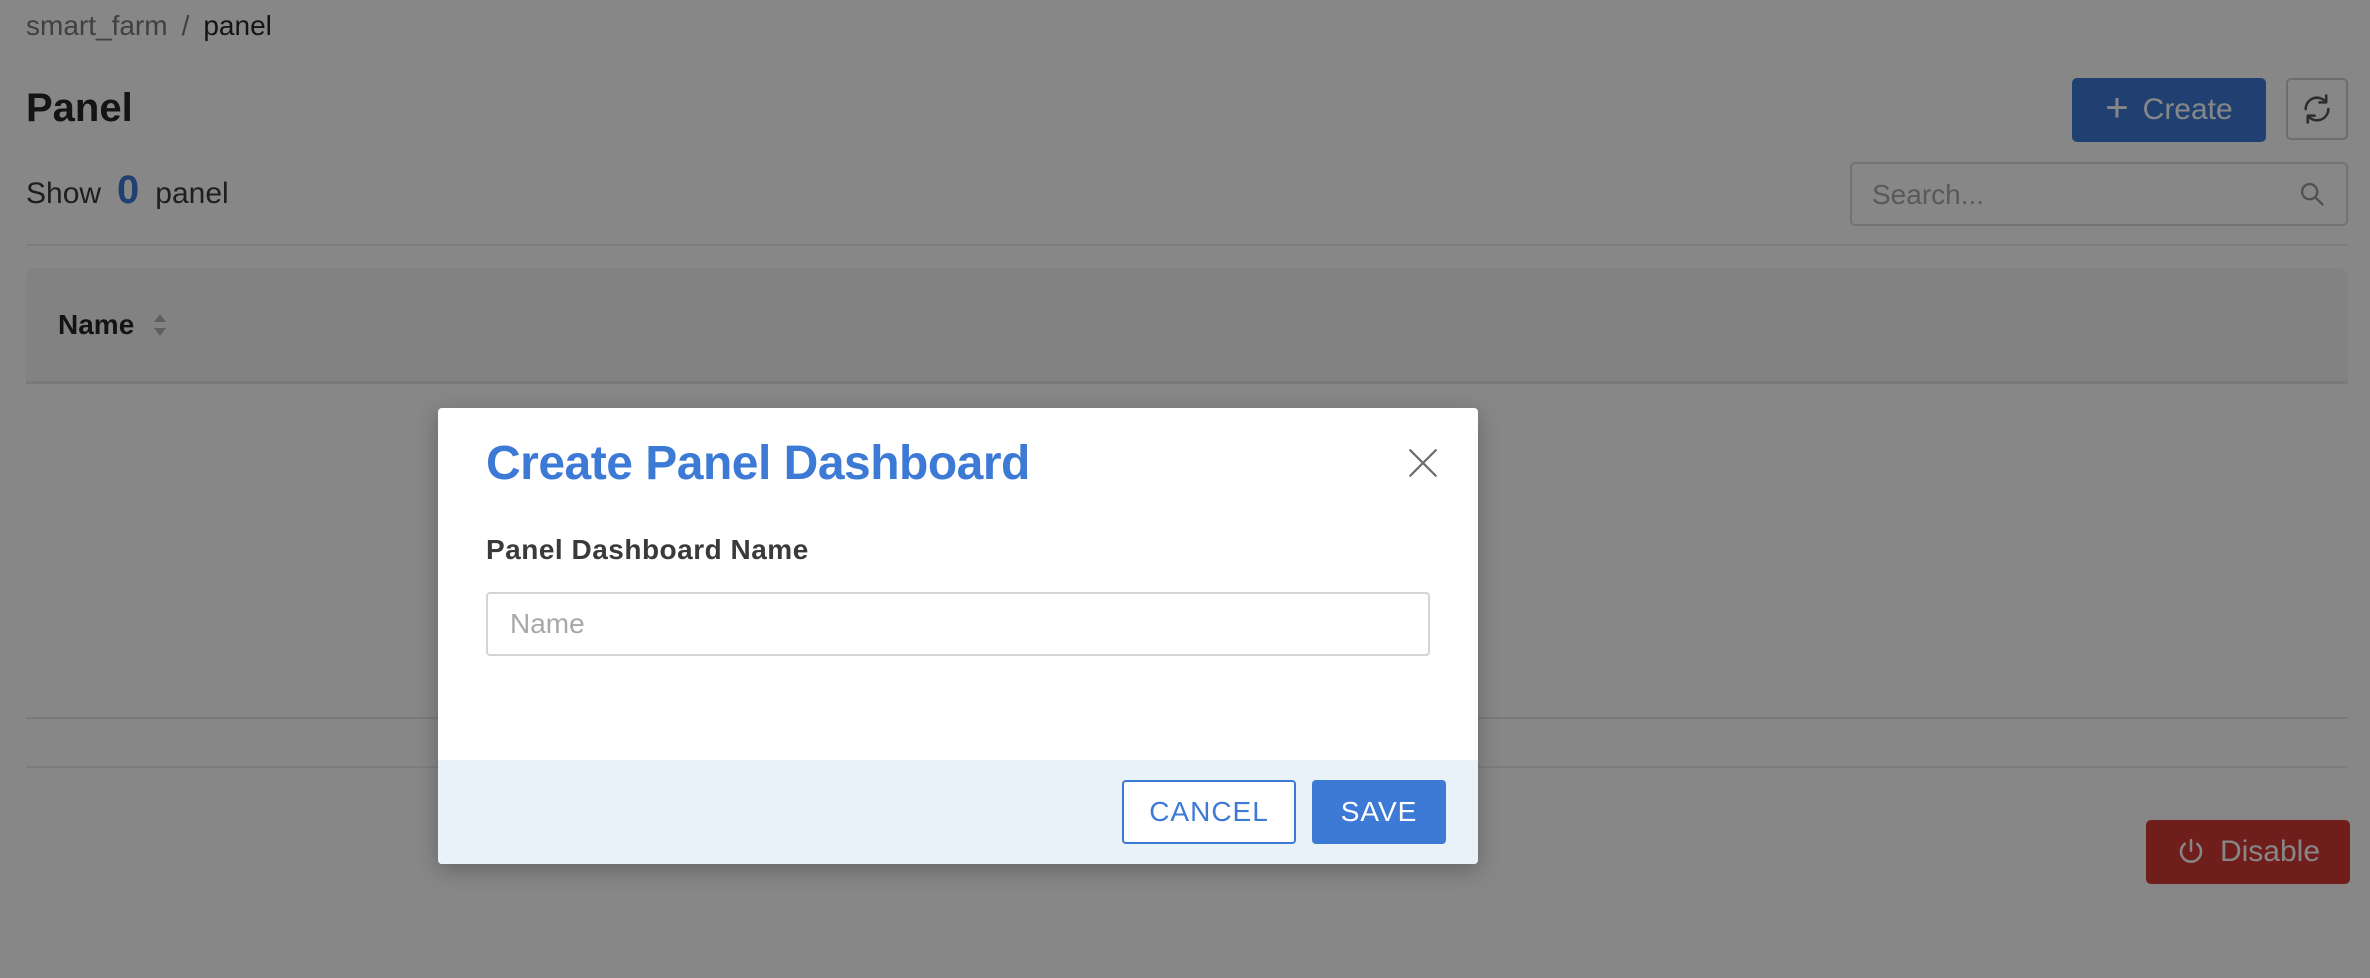 The width and height of the screenshot is (2370, 978). What do you see at coordinates (1209, 812) in the screenshot?
I see `cancel-button: CANCEL` at bounding box center [1209, 812].